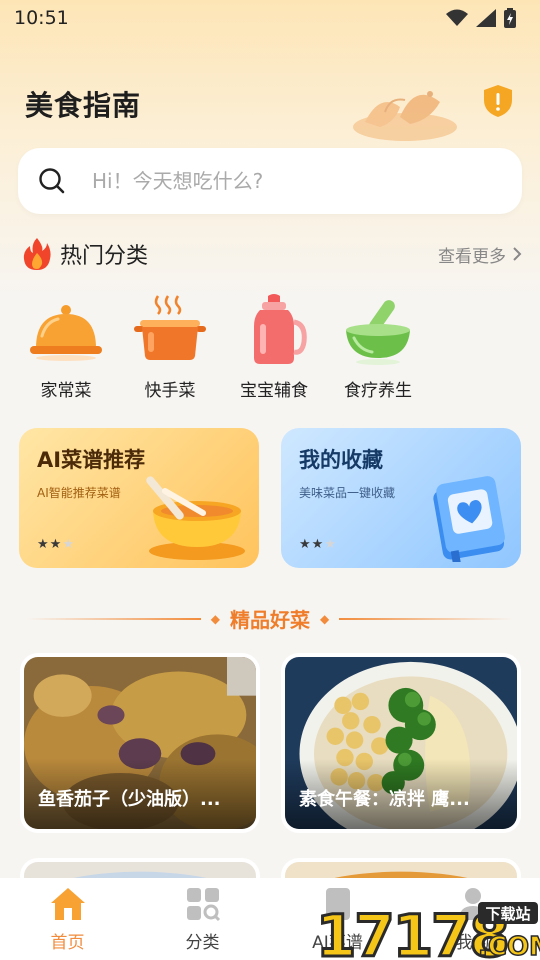 The image size is (540, 960). Describe the element at coordinates (274, 391) in the screenshot. I see `category-label: 宝宝辅食` at that location.